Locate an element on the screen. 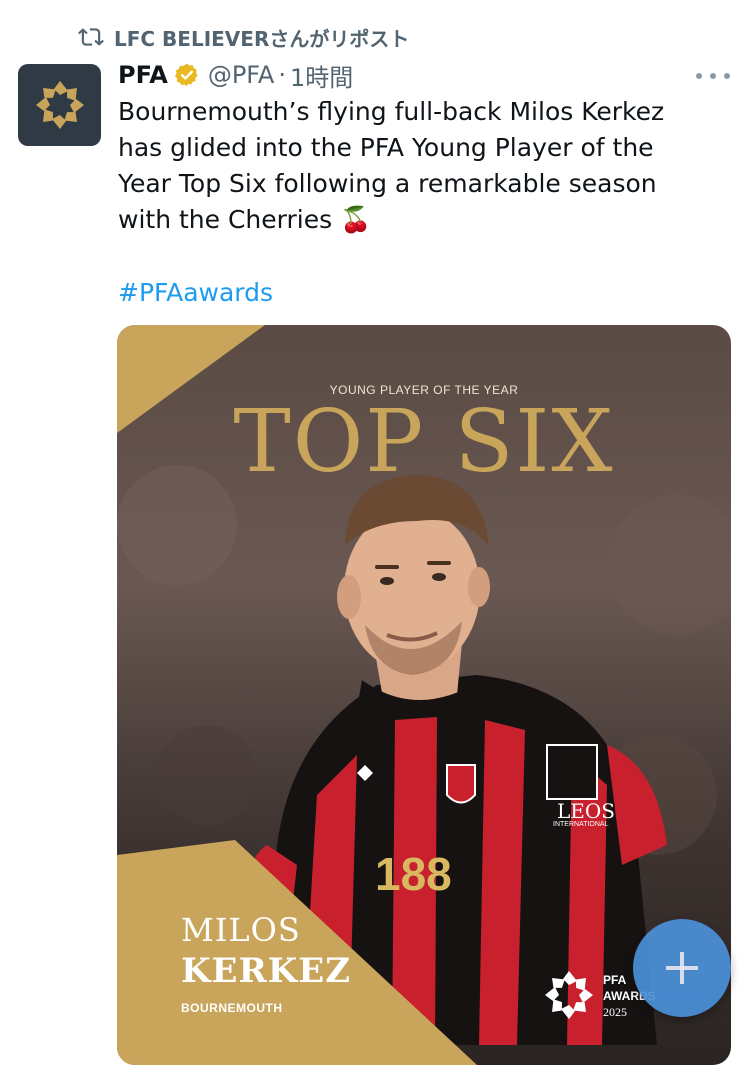 The image size is (750, 1065). club-crest-icon is located at coordinates (461, 784).